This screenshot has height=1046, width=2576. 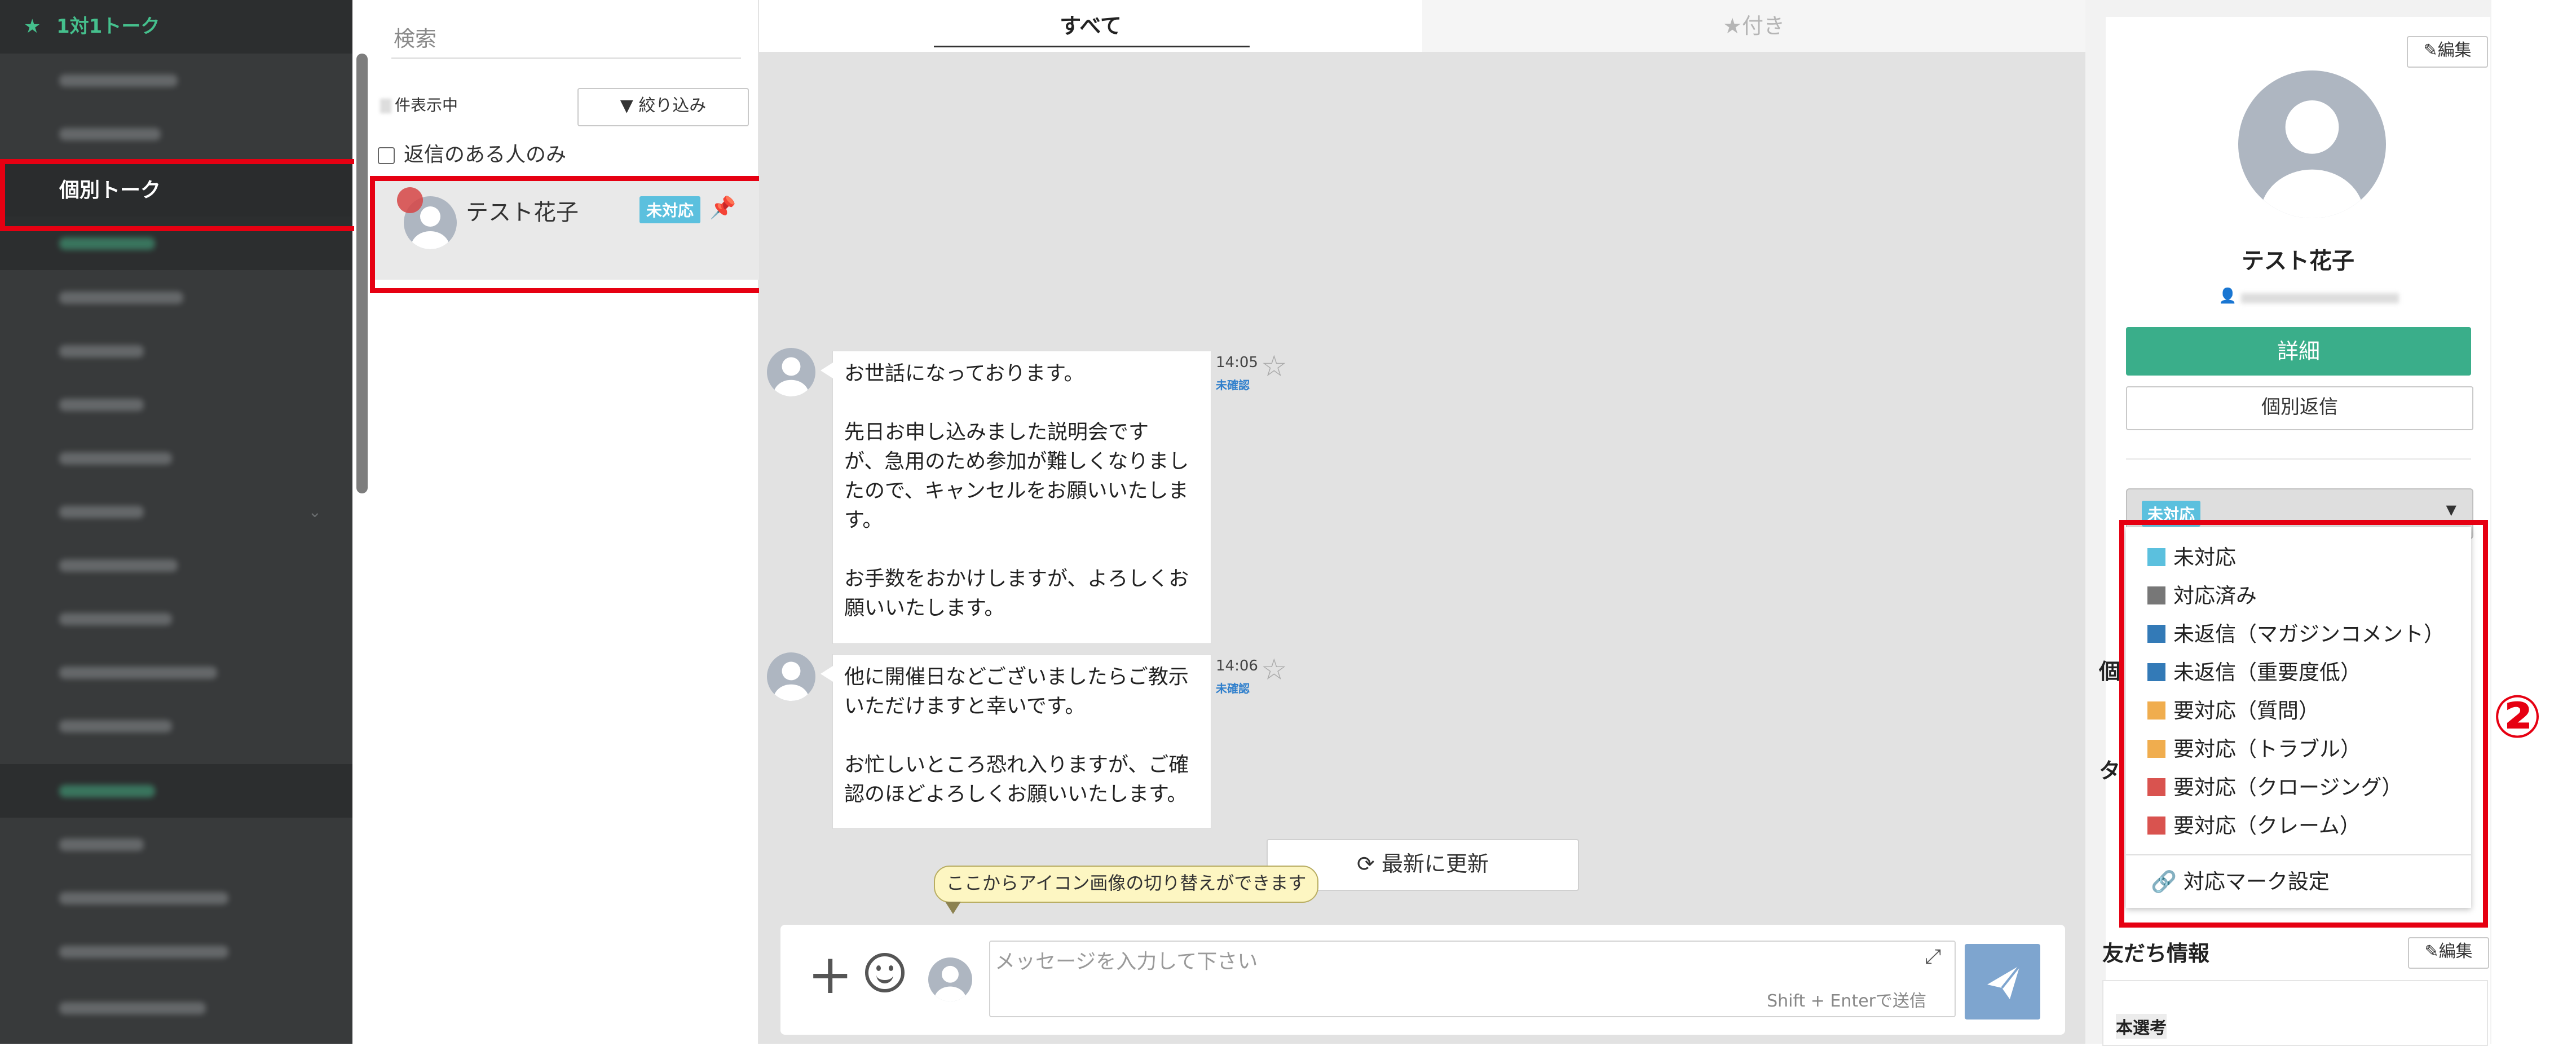 I want to click on sidebar-scrollbar, so click(x=362, y=522).